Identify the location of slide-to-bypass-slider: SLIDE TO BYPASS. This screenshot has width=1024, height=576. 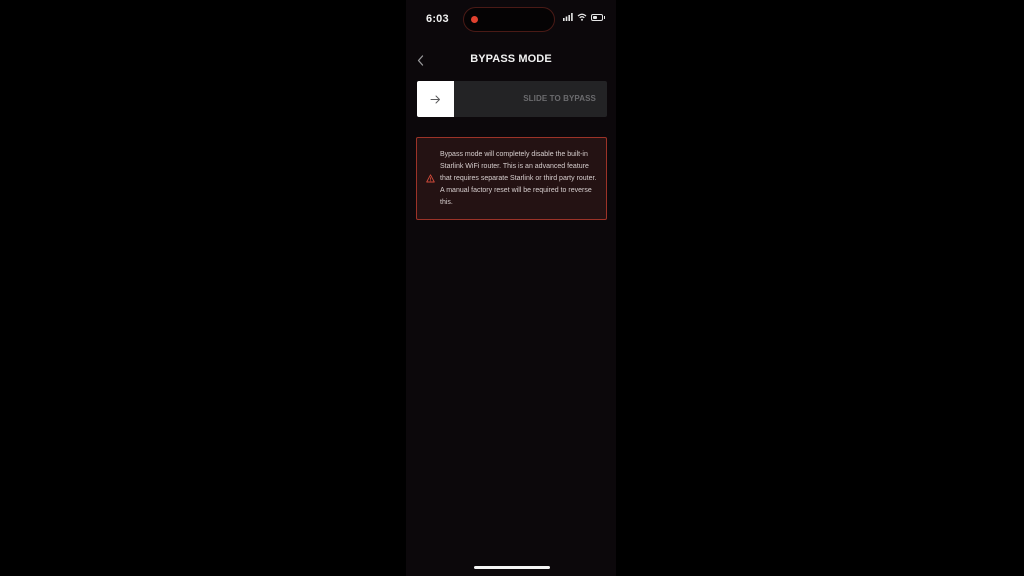
(512, 99).